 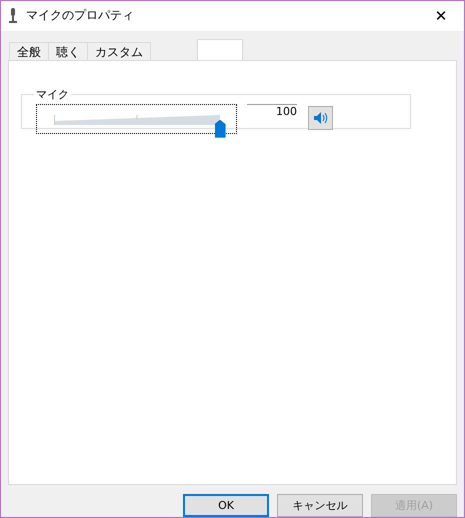 I want to click on ok-button: OK, so click(x=226, y=505).